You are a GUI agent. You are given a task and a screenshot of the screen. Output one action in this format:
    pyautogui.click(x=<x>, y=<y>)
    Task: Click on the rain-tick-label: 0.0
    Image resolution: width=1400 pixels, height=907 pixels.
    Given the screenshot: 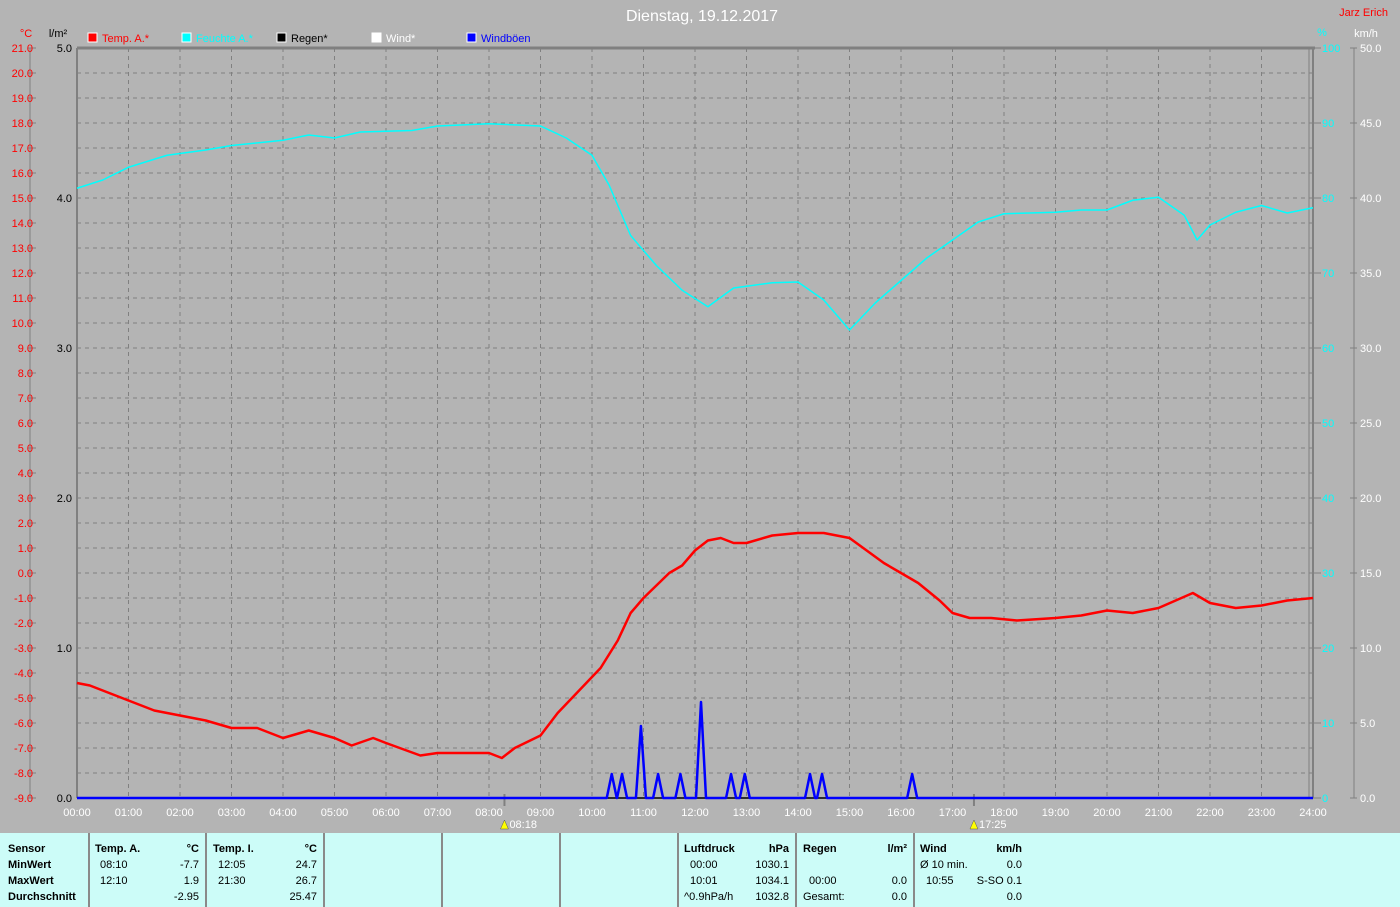 What is the action you would take?
    pyautogui.click(x=64, y=799)
    